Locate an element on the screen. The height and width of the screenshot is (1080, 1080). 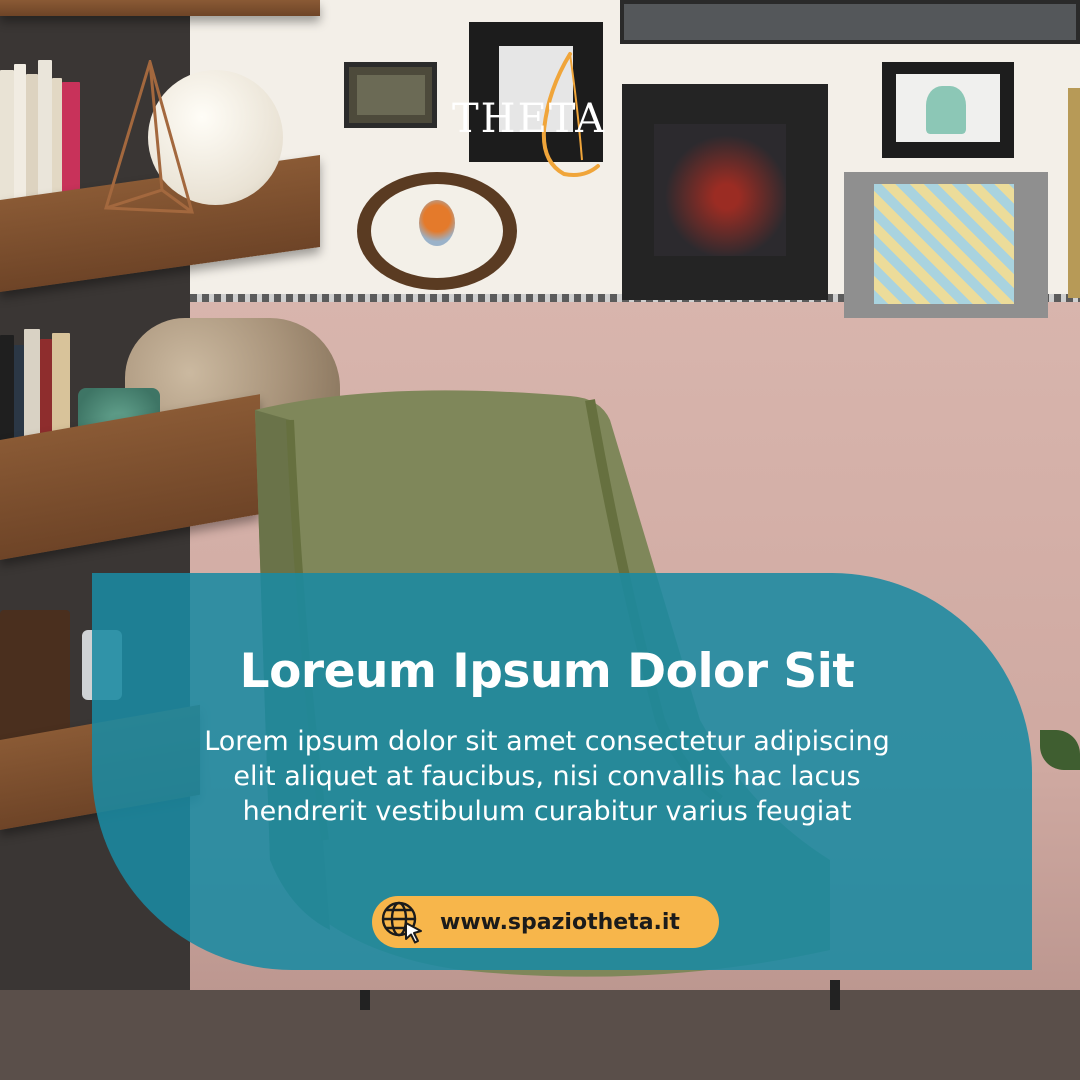
logo-wordmark: THETA is located at coordinates (529, 119).